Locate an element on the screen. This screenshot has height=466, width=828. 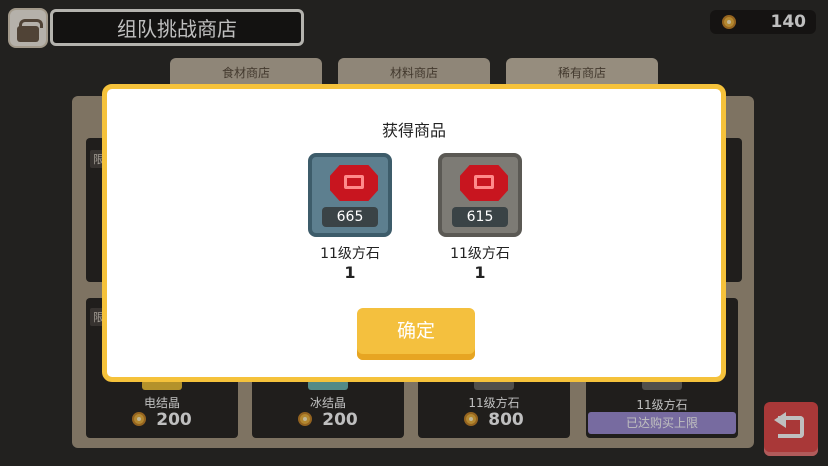
item-frame: 665 is located at coordinates (350, 195).